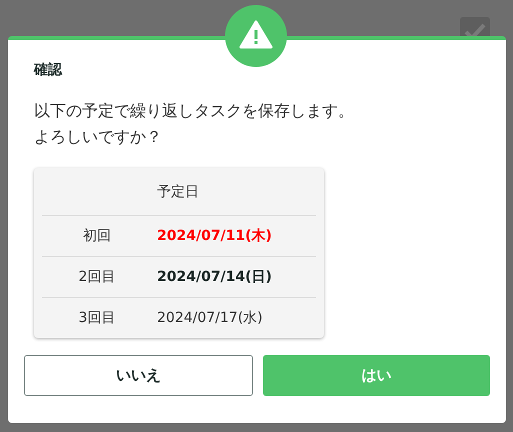 This screenshot has height=432, width=513. I want to click on table-cell-text: 2回目, so click(97, 277).